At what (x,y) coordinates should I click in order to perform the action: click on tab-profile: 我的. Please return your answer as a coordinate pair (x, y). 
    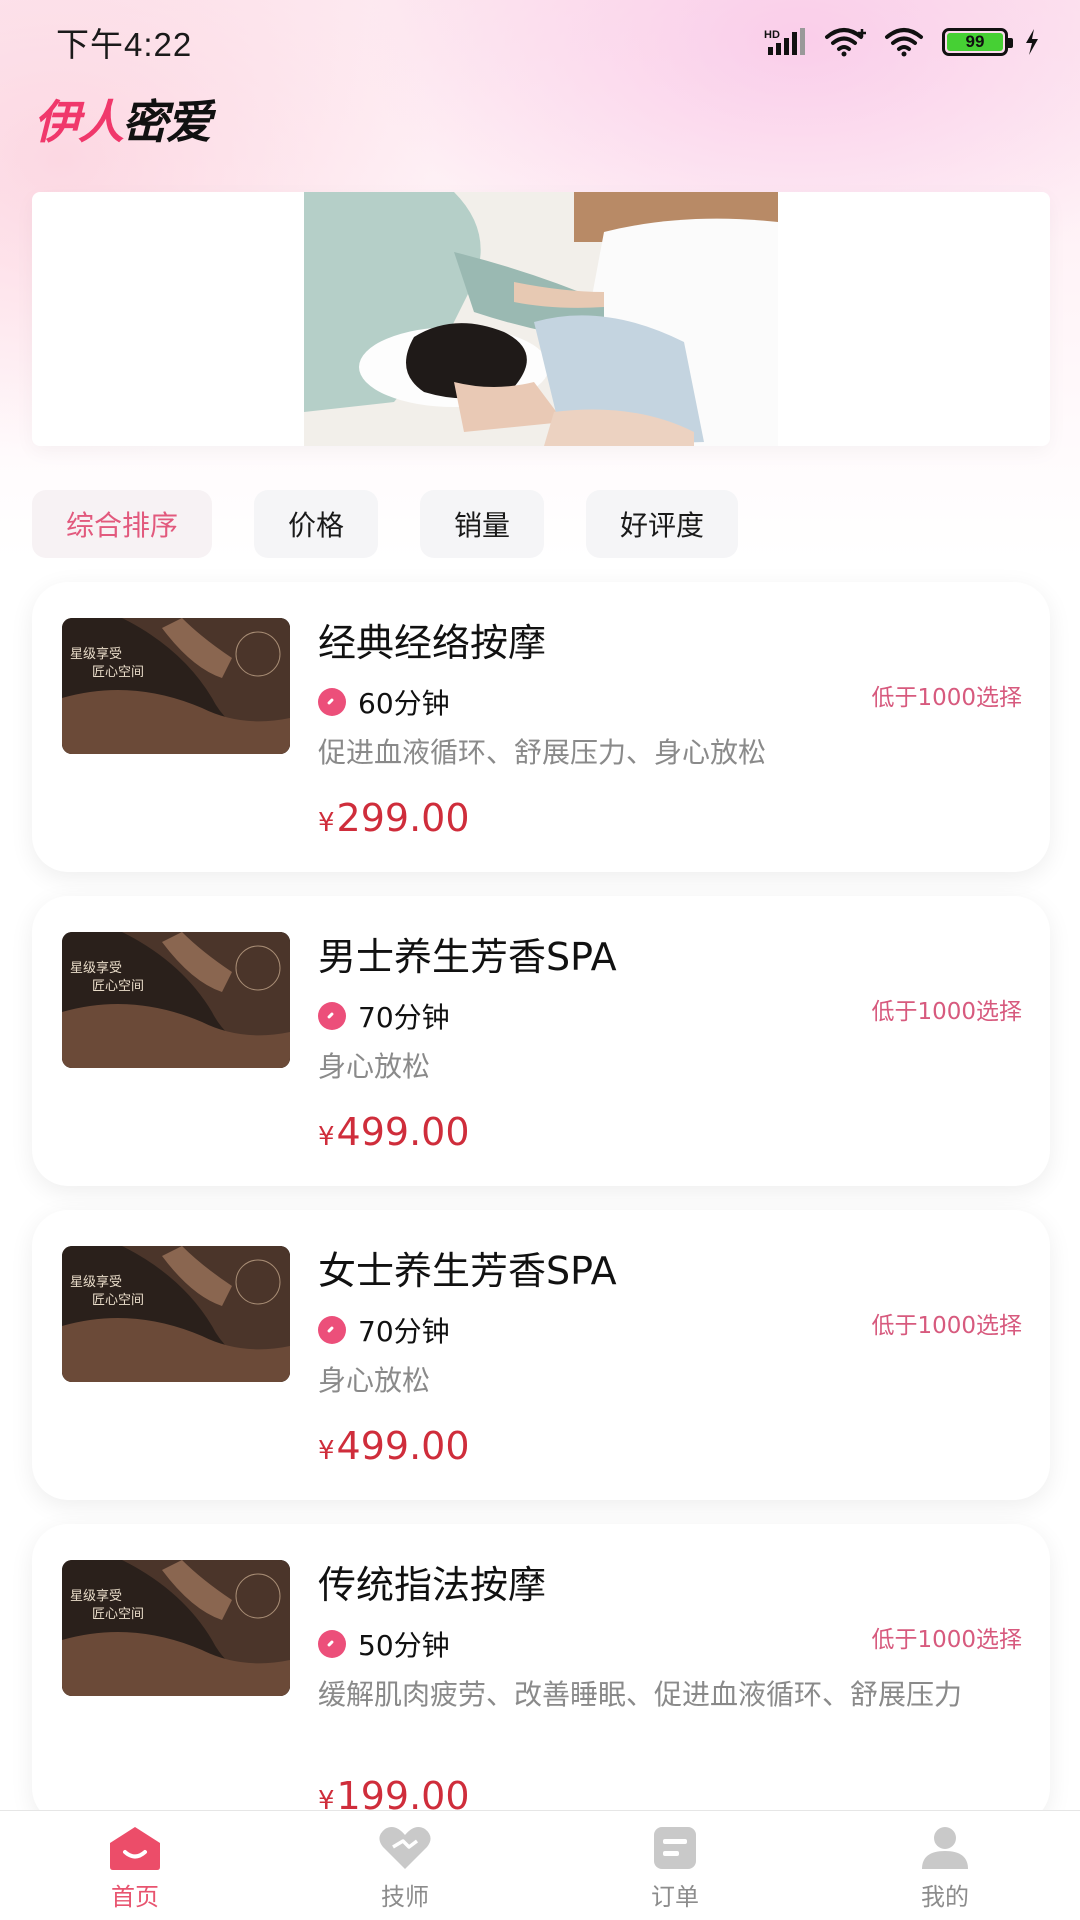
    Looking at the image, I should click on (945, 1865).